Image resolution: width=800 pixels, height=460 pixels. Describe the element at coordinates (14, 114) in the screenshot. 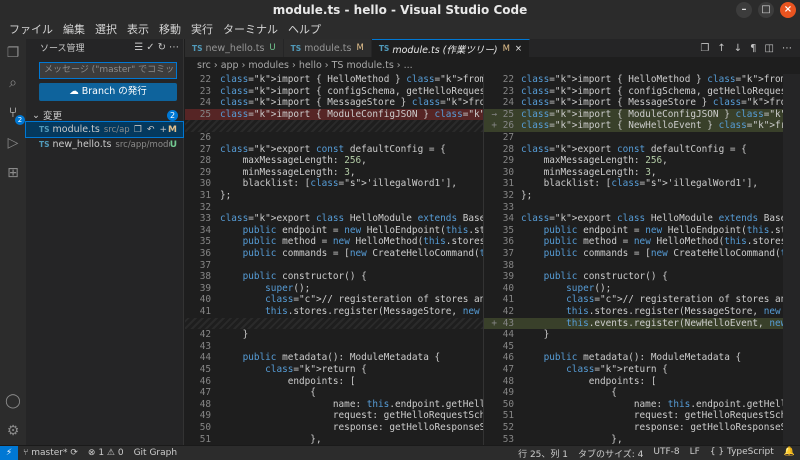

I see `source-control-icon: ⑂ 2` at that location.